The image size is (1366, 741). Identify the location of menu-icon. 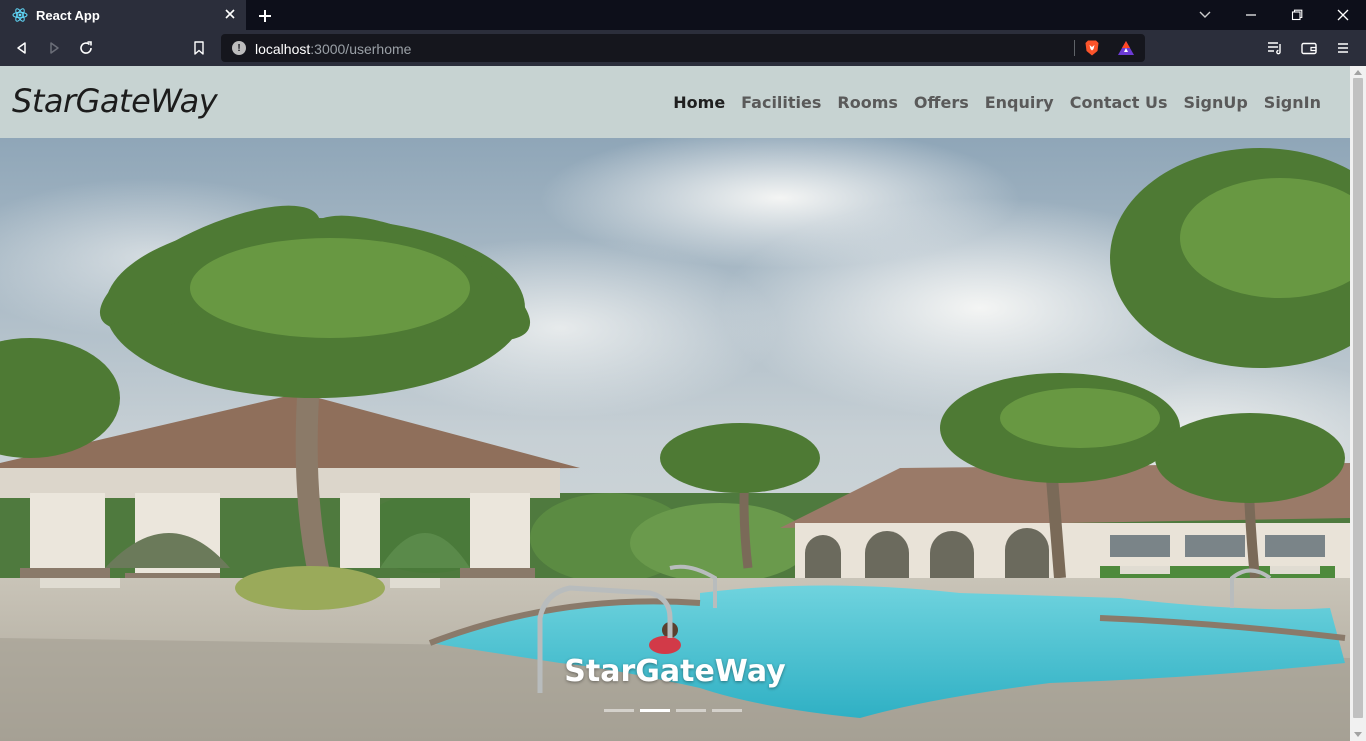
(1343, 48).